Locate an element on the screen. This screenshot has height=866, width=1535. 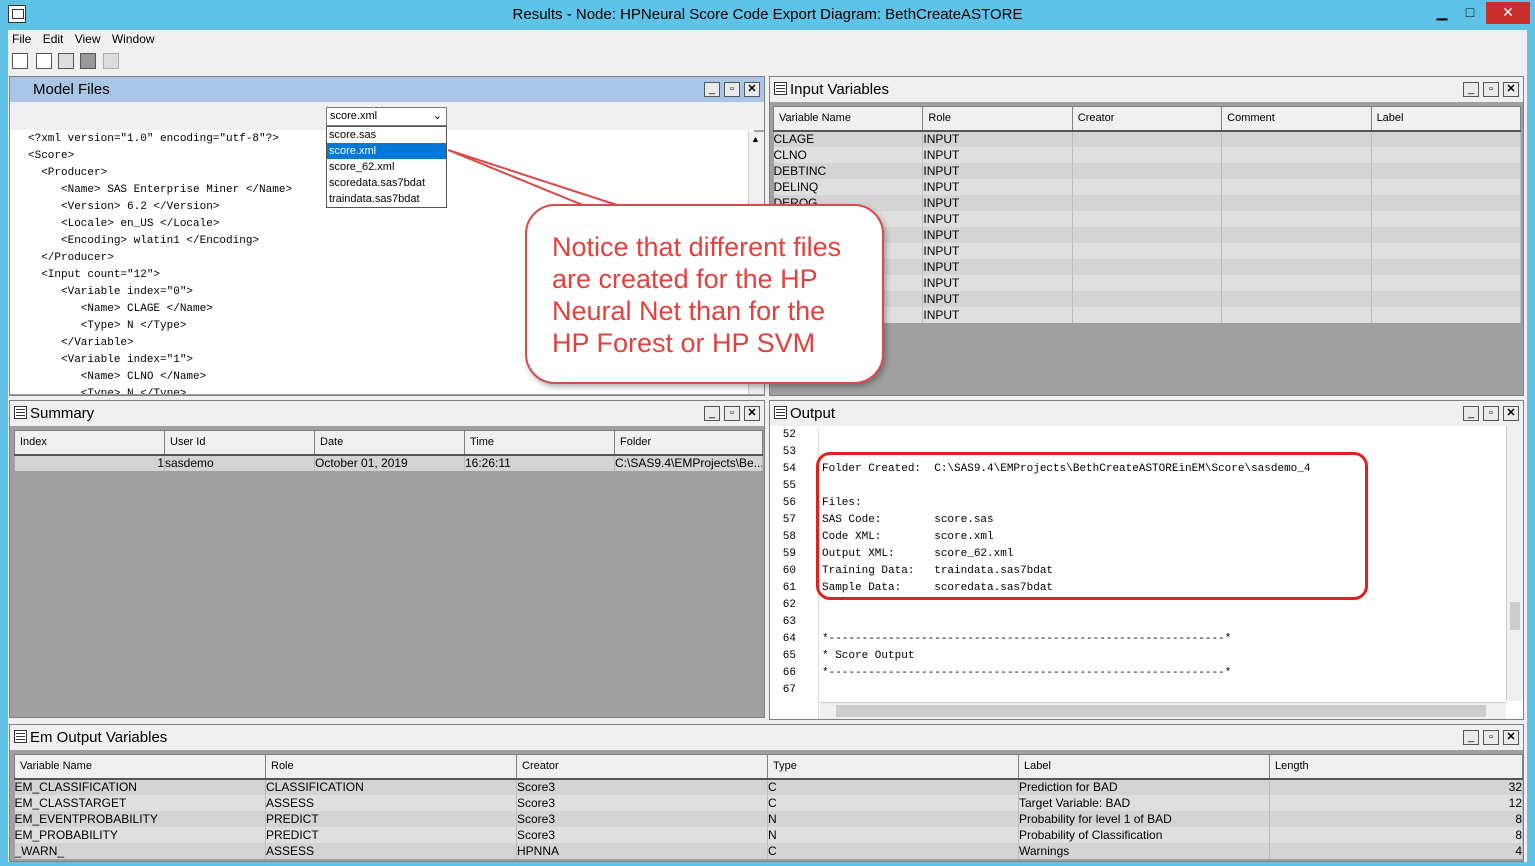
output-hscrollbar is located at coordinates (1163, 710).